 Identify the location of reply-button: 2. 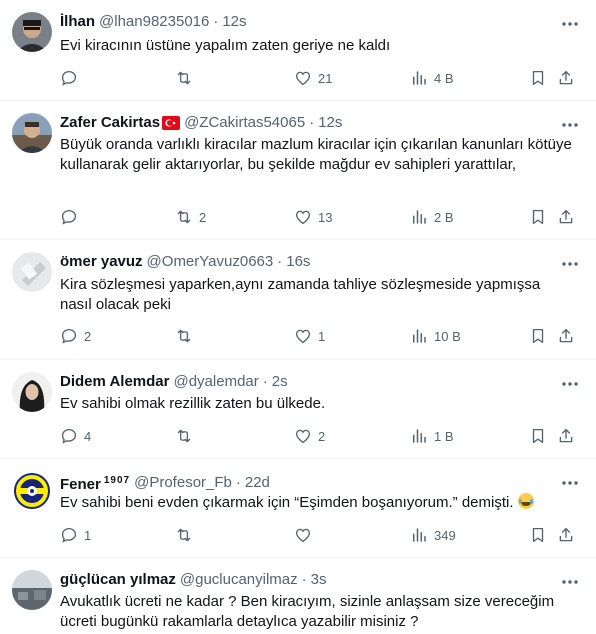
(75, 336).